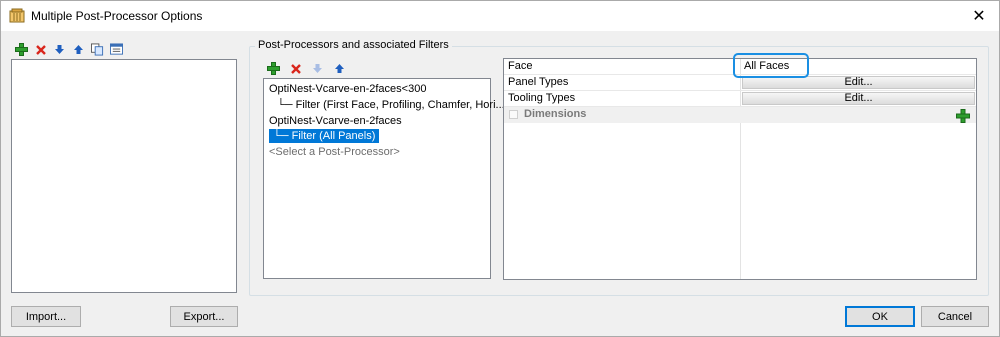 This screenshot has height=337, width=1000. I want to click on property-name: Tooling Types, so click(542, 98).